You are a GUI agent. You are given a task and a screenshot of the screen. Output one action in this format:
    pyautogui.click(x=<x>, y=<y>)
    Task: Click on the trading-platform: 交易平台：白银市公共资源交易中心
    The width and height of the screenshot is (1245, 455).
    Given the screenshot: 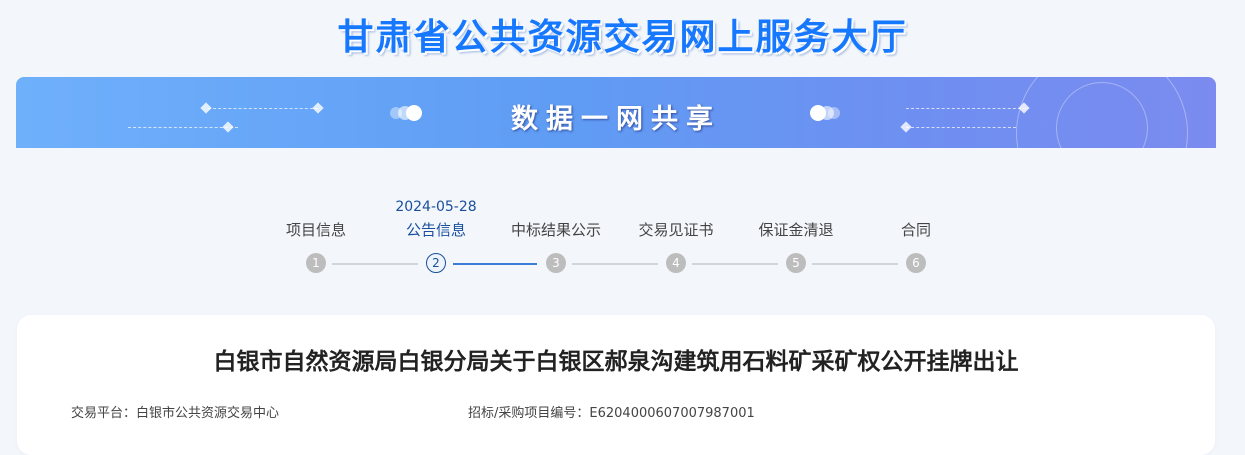 What is the action you would take?
    pyautogui.click(x=175, y=411)
    